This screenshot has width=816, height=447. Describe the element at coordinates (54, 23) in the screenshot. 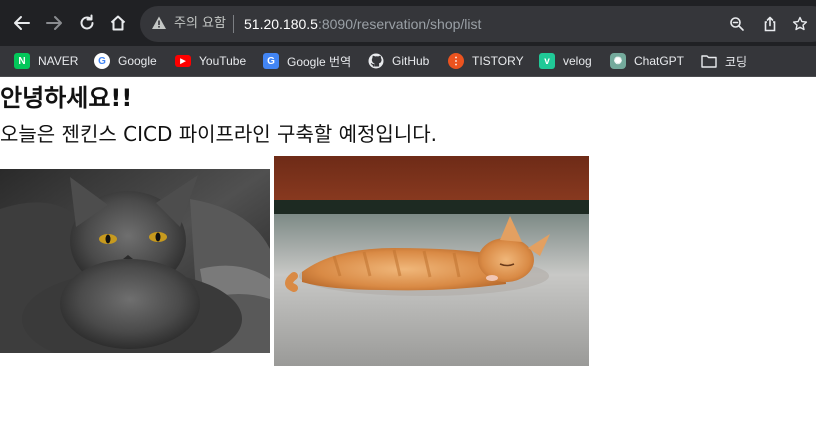

I see `forward-icon` at that location.